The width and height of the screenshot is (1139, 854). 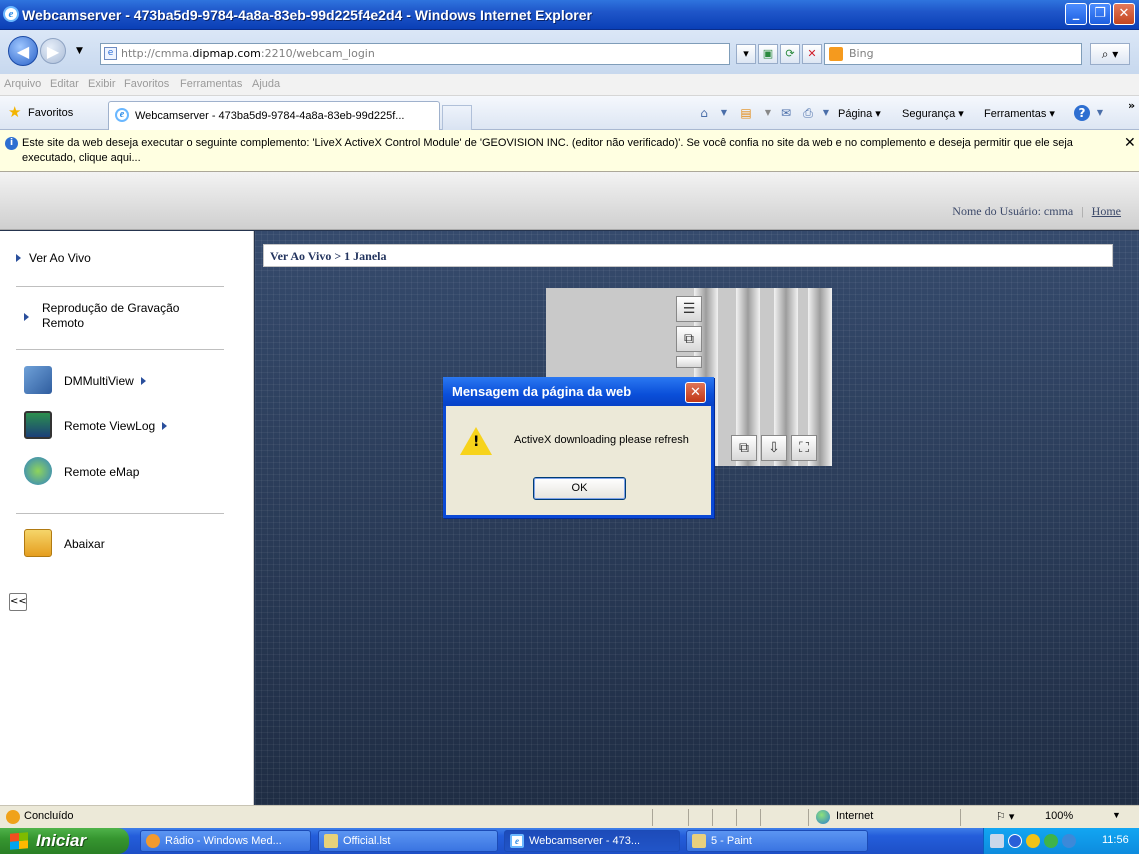 I want to click on protected-mode-icon: ⚐ ▾, so click(x=1005, y=816).